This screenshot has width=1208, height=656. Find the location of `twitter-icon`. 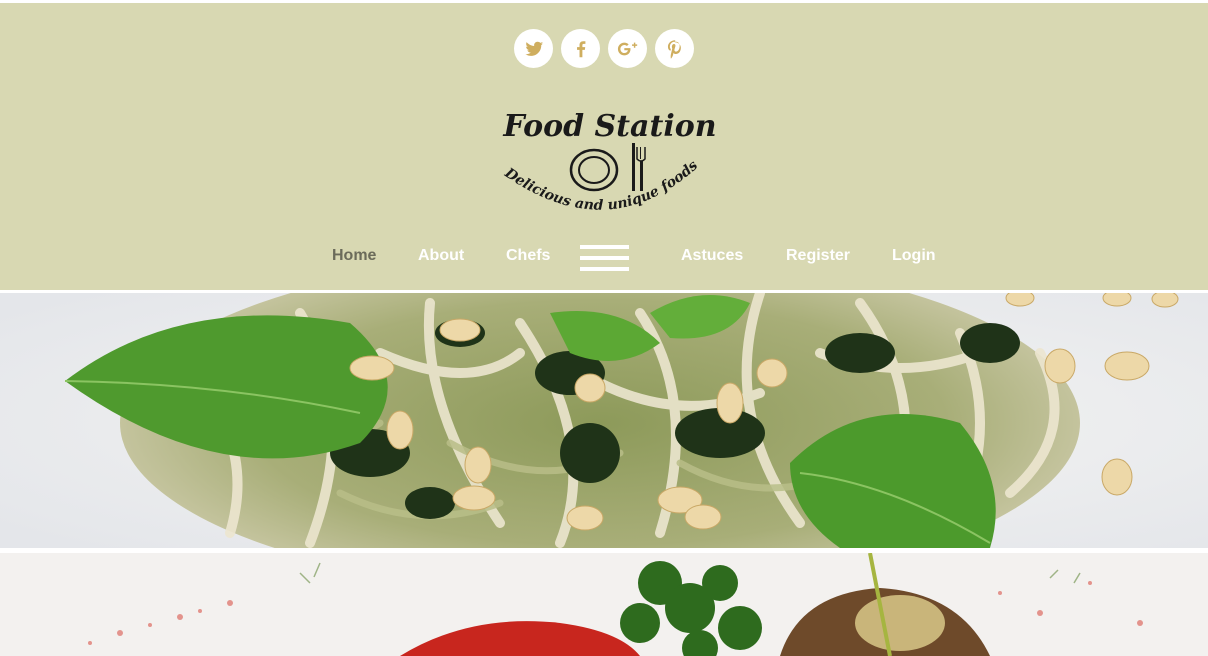

twitter-icon is located at coordinates (533, 48).